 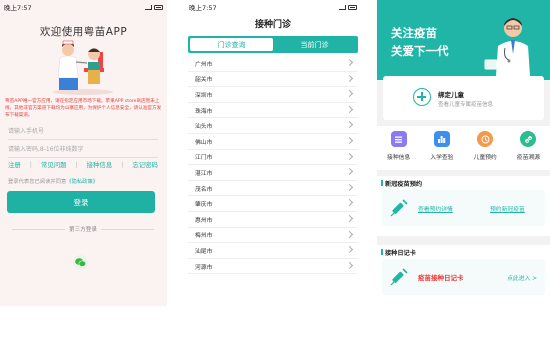 What do you see at coordinates (466, 105) in the screenshot?
I see `bind-subtitle: 查看儿童专属疫苗信息` at bounding box center [466, 105].